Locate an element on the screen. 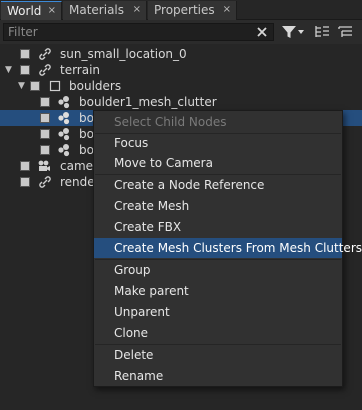 The image size is (362, 410). tab-label: World is located at coordinates (24, 11).